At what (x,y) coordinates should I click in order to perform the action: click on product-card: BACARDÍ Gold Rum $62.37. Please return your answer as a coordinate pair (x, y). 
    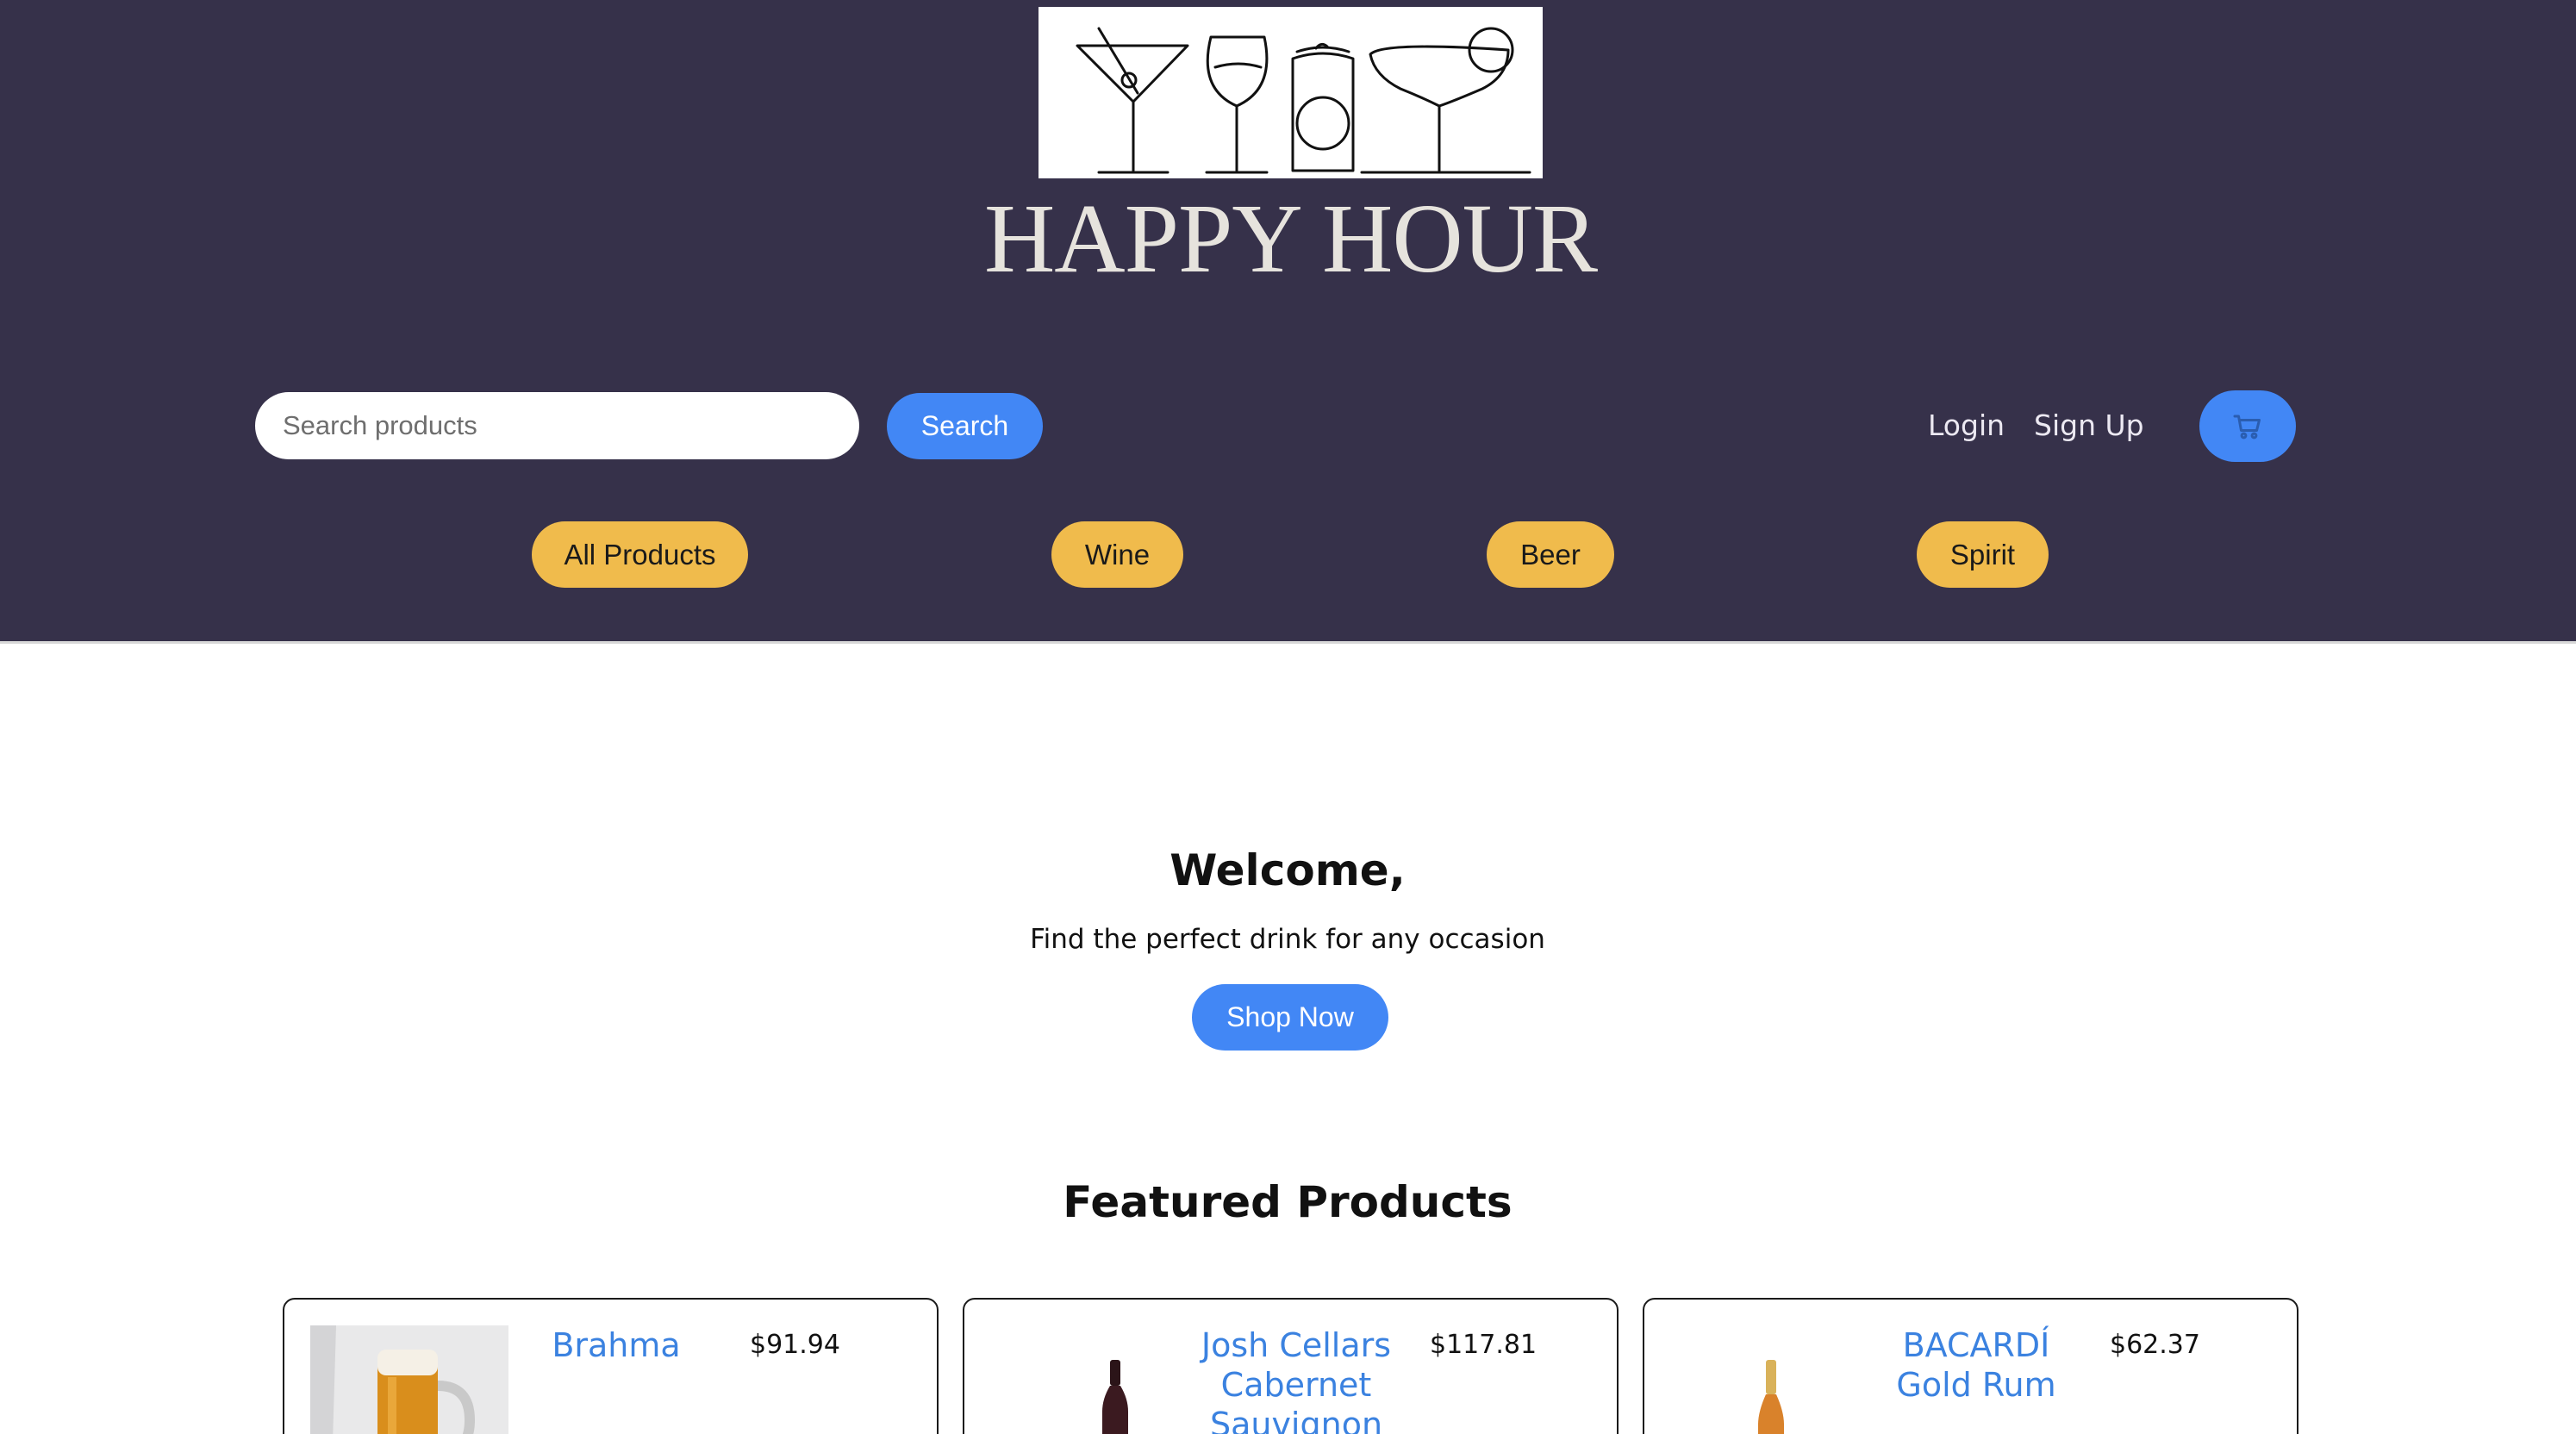
    Looking at the image, I should click on (1970, 1366).